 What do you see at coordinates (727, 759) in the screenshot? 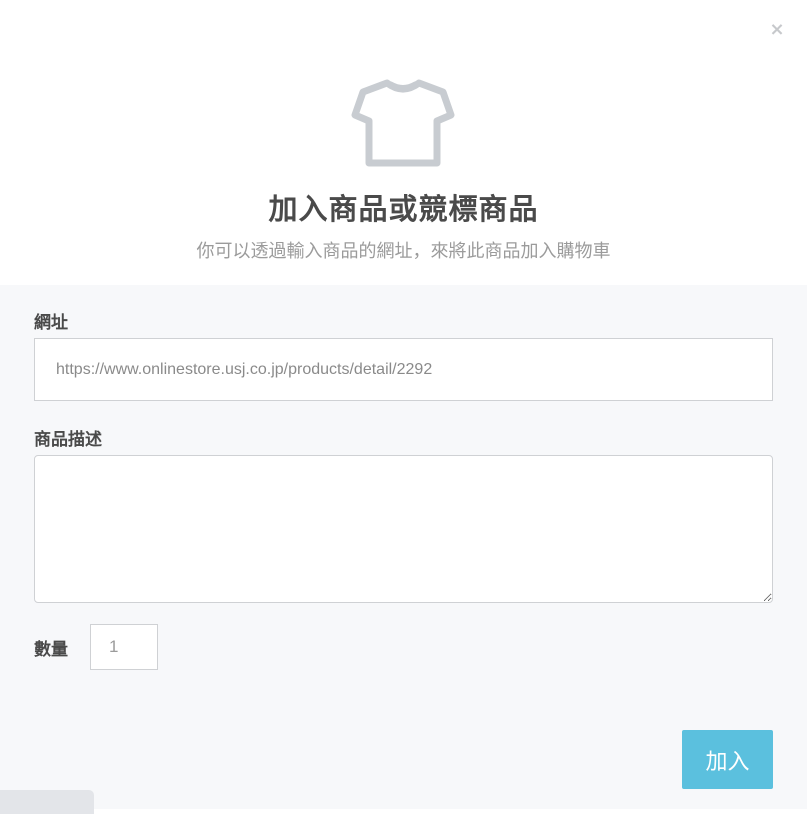
I see `add-button: 加入` at bounding box center [727, 759].